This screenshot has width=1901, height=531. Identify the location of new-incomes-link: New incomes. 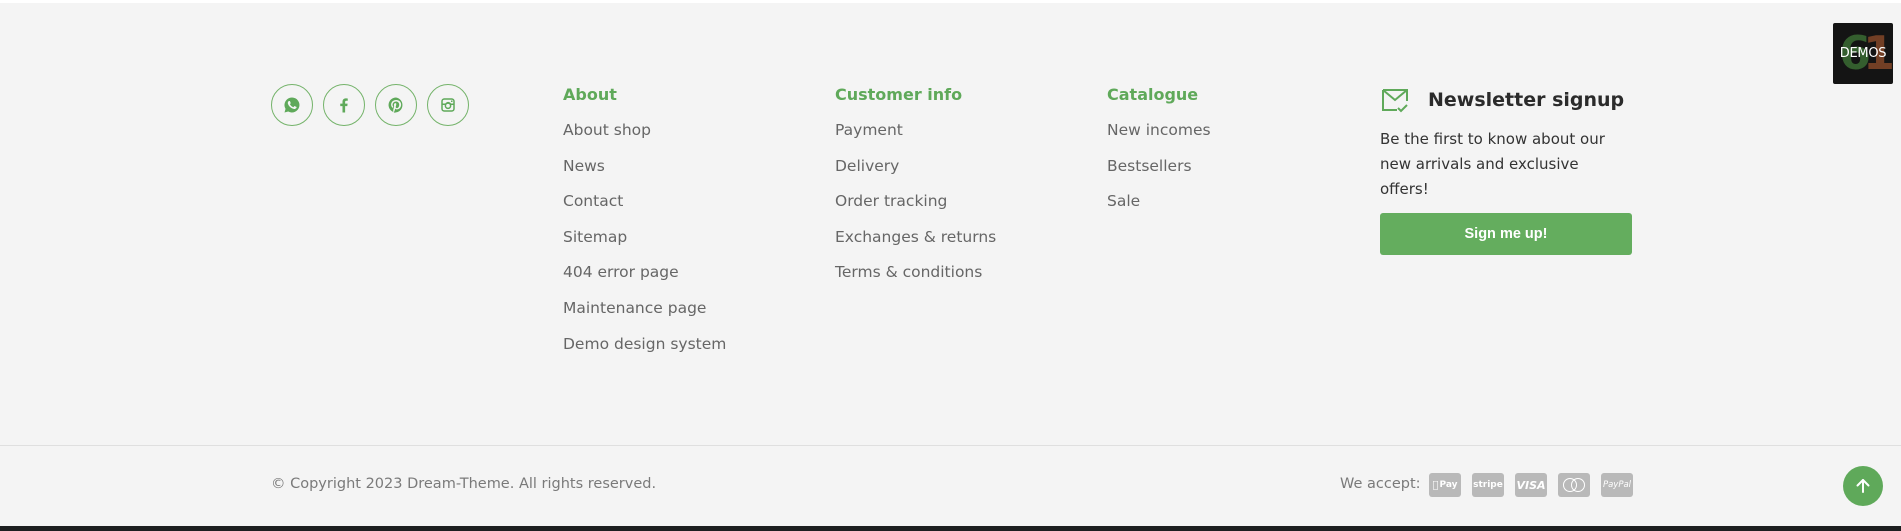
(1159, 130).